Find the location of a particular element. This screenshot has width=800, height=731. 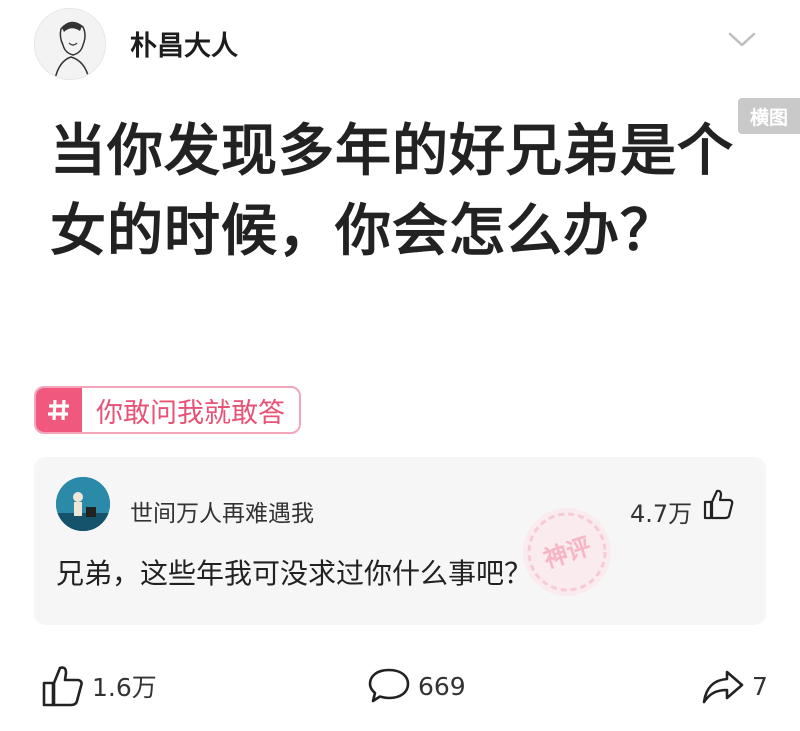

action-bar: 1.6万 669 7 is located at coordinates (400, 685).